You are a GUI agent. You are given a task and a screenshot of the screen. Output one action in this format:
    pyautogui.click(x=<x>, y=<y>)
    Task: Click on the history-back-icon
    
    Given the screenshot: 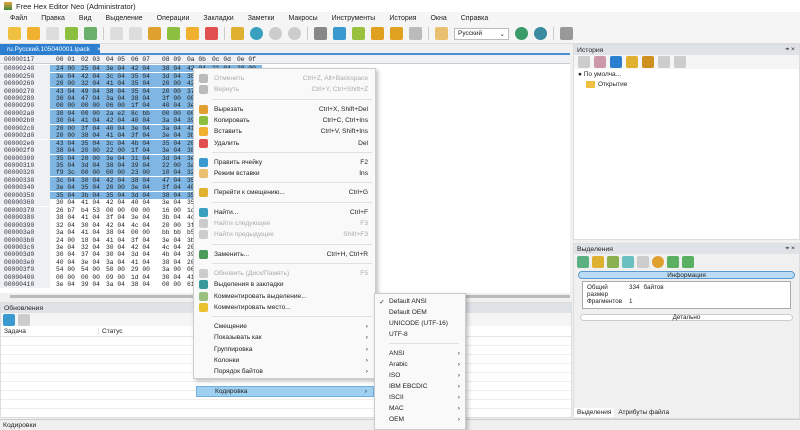 What is the action you would take?
    pyautogui.click(x=584, y=62)
    